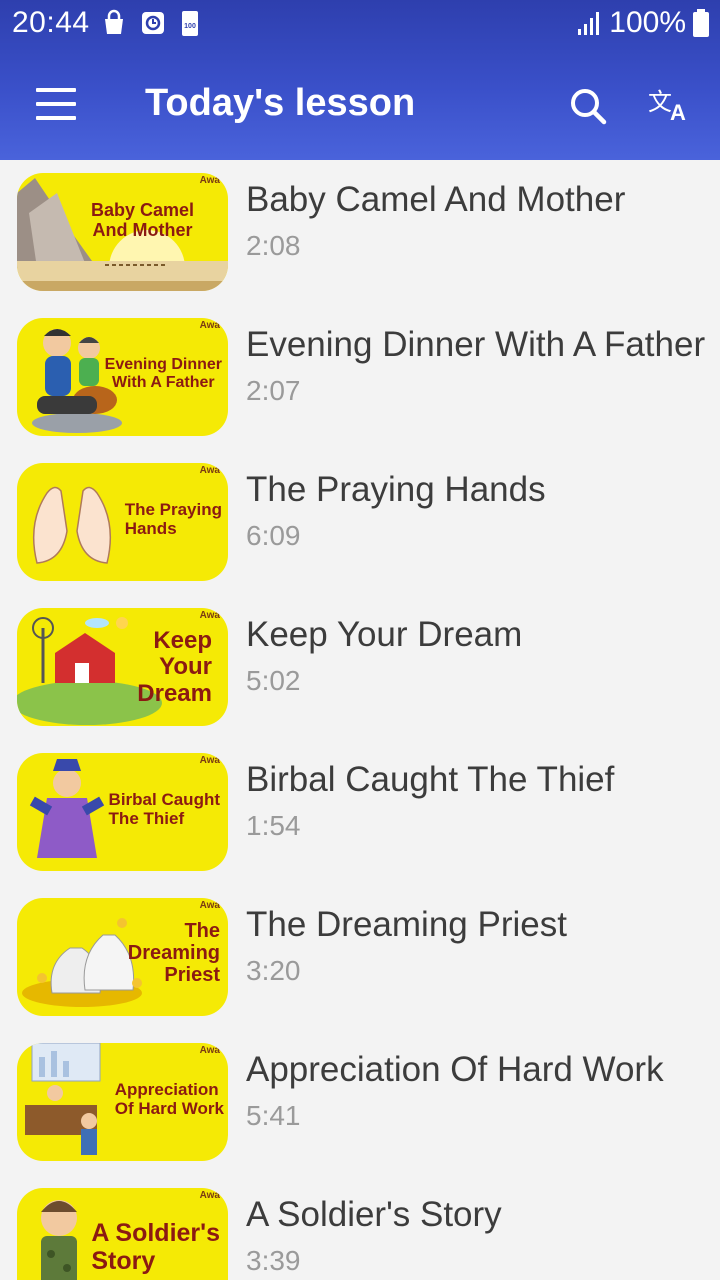  What do you see at coordinates (360, 667) in the screenshot?
I see `lesson-item: Awa Keep Your Dream Keep Your Dream 5:02` at bounding box center [360, 667].